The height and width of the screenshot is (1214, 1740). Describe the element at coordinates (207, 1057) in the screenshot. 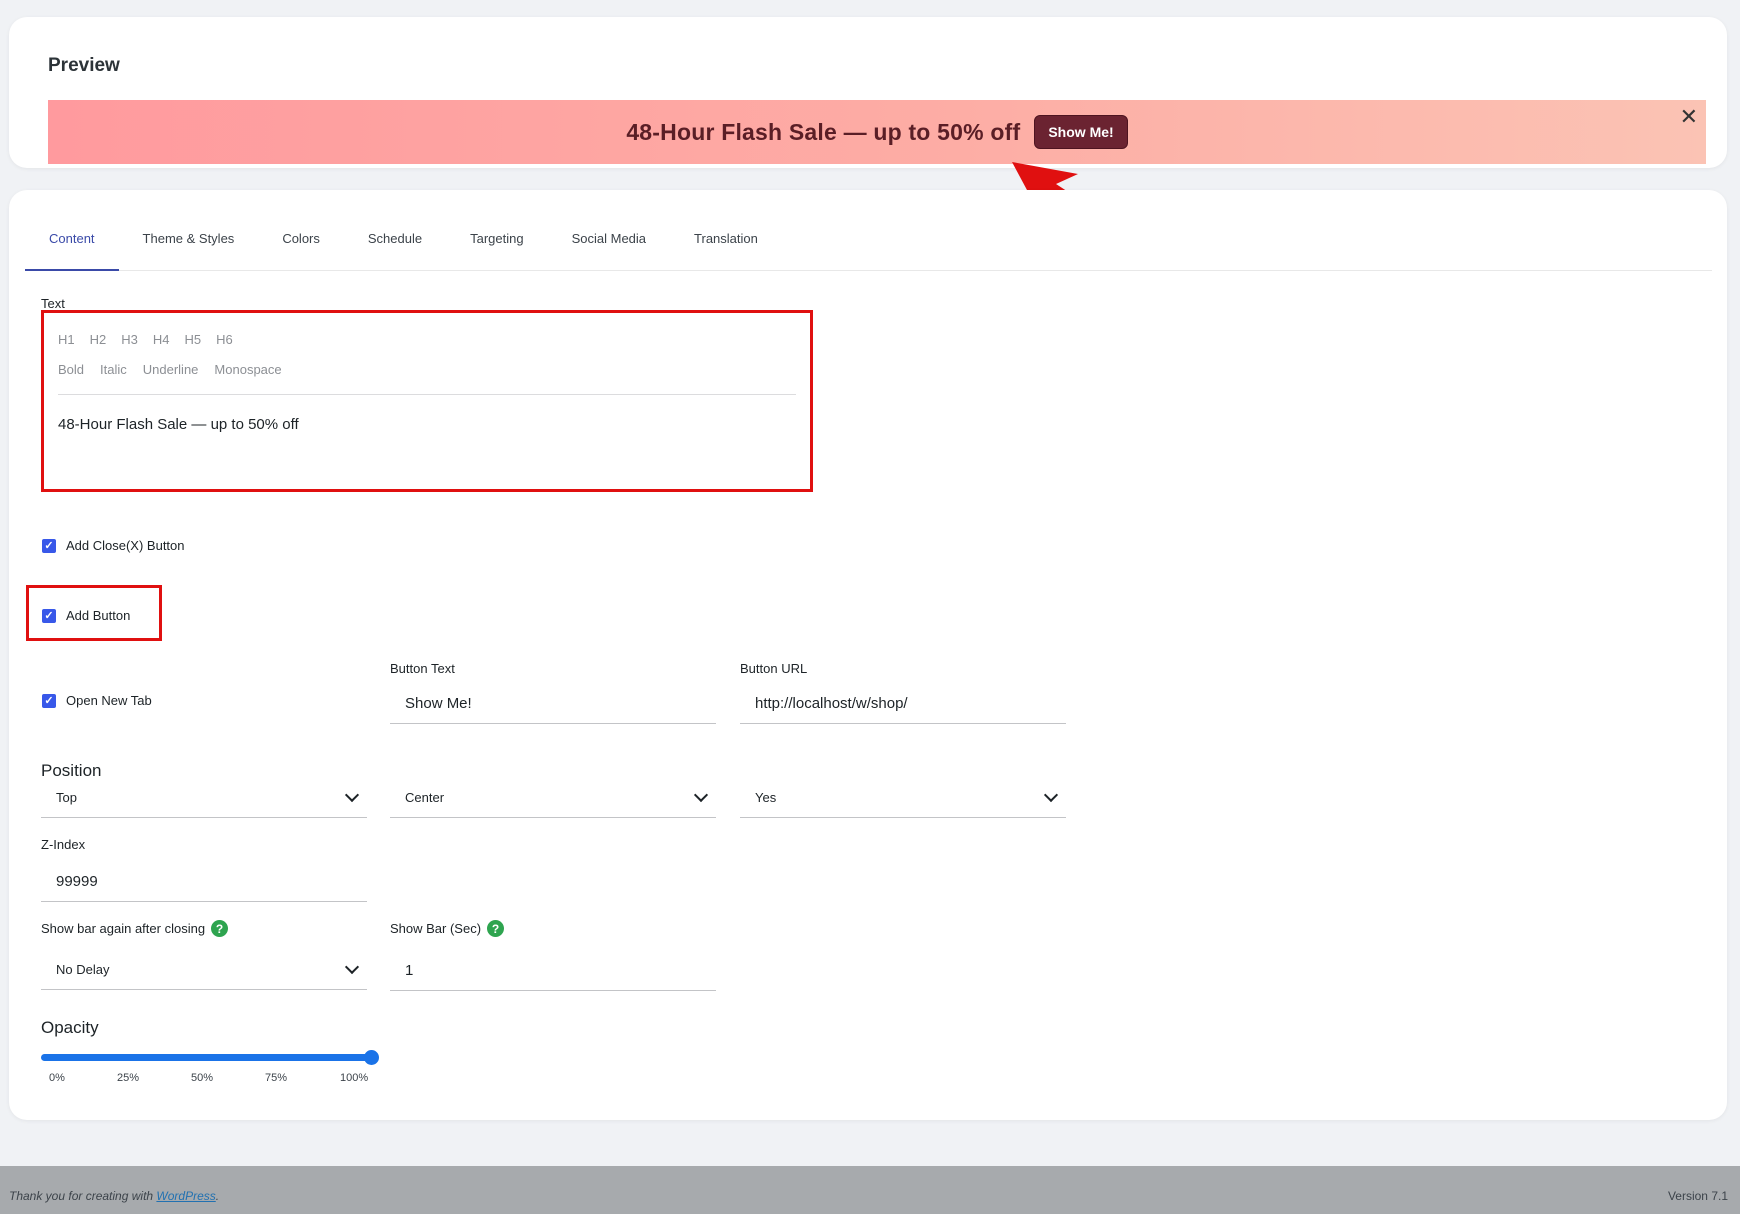

I see `opacity-slider-track` at that location.